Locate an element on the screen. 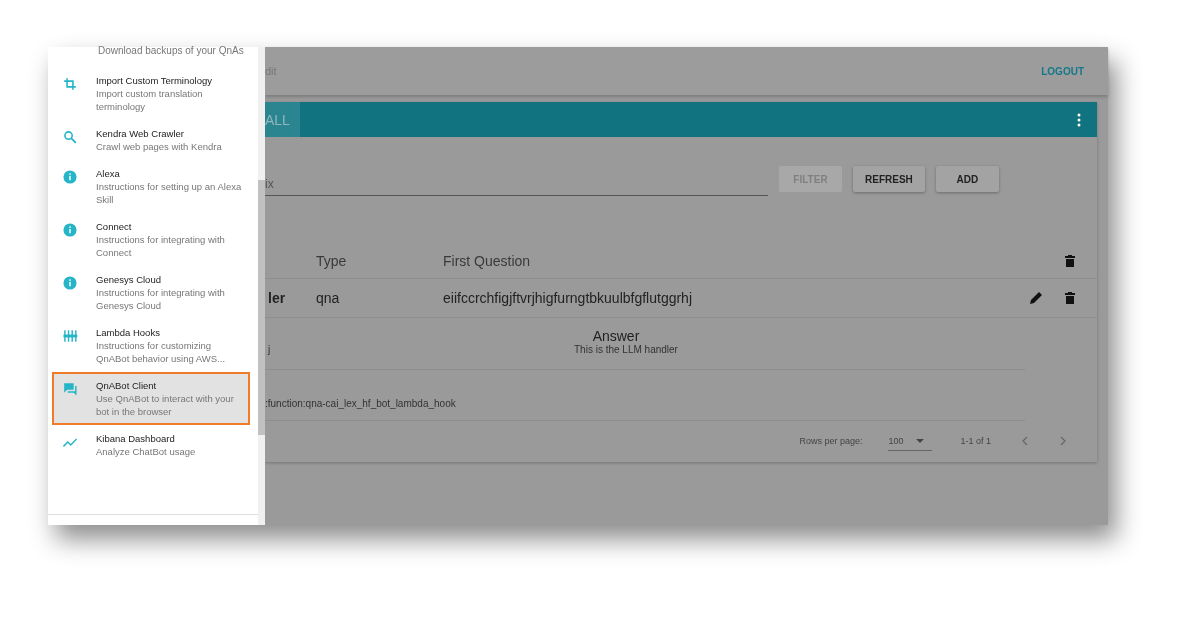 The image size is (1204, 621). menu-item-description: Instructions for integrating with Genesys Cloud is located at coordinates (161, 299).